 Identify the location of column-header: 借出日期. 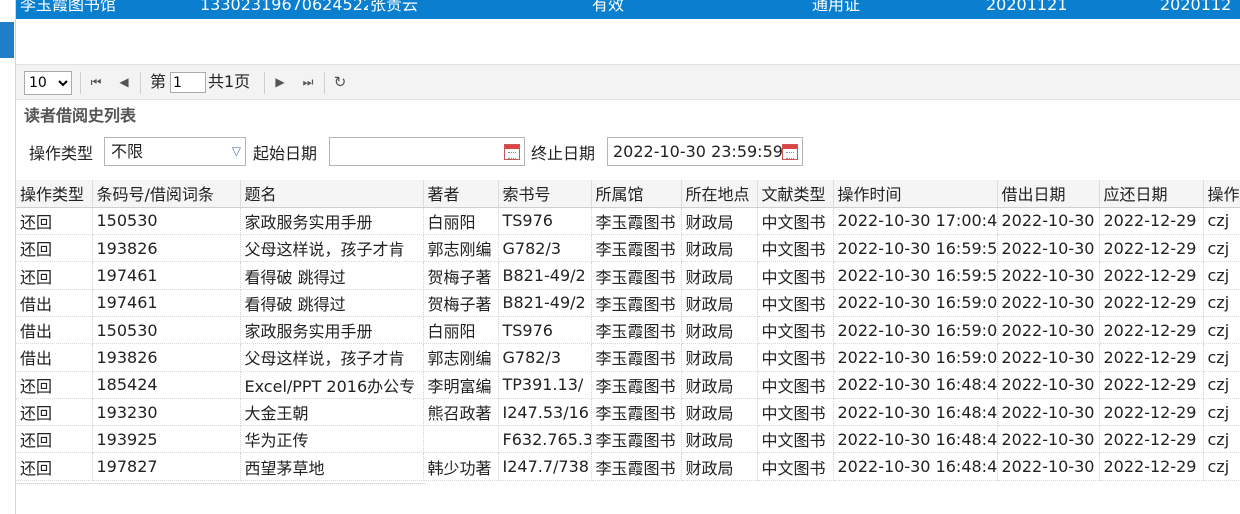
(1048, 194).